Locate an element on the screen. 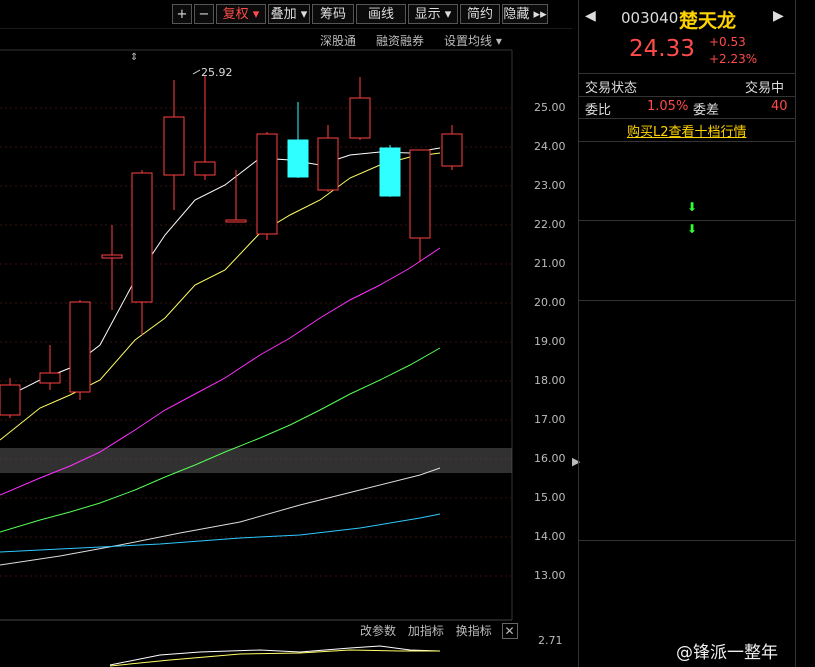 This screenshot has height=667, width=815. price-change-pct: +2.23% is located at coordinates (733, 59).